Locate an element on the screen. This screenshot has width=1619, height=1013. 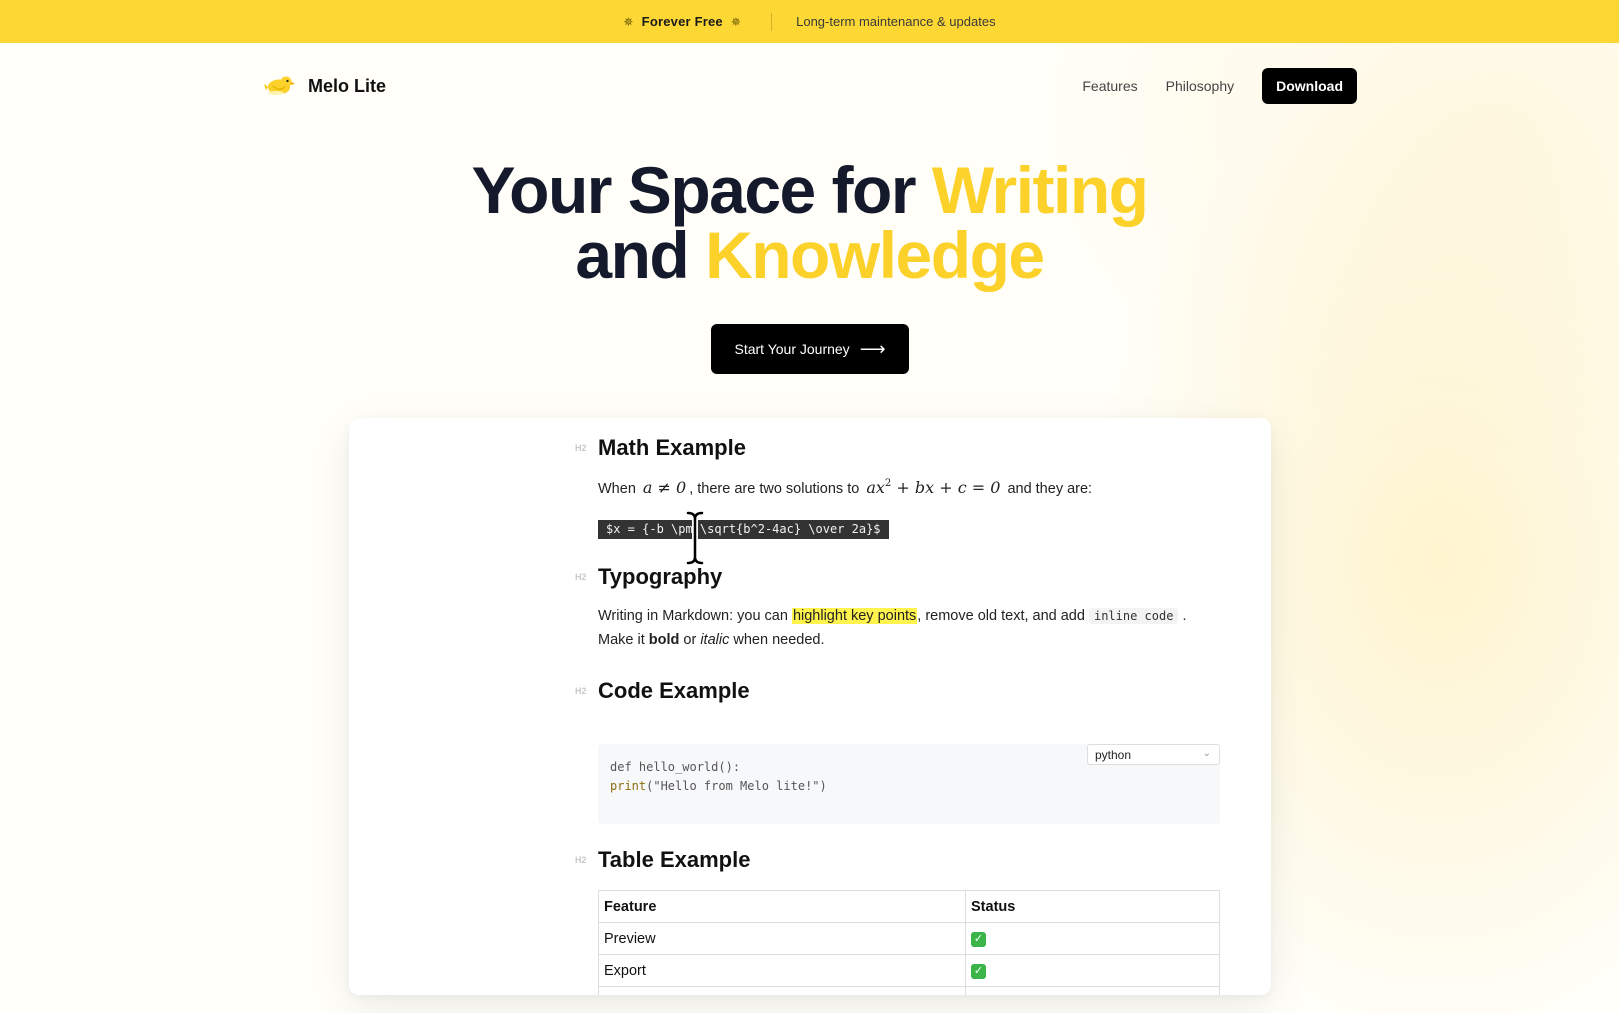
feature-table: Feature Status Preview ✓ Export ✓ is located at coordinates (909, 942).